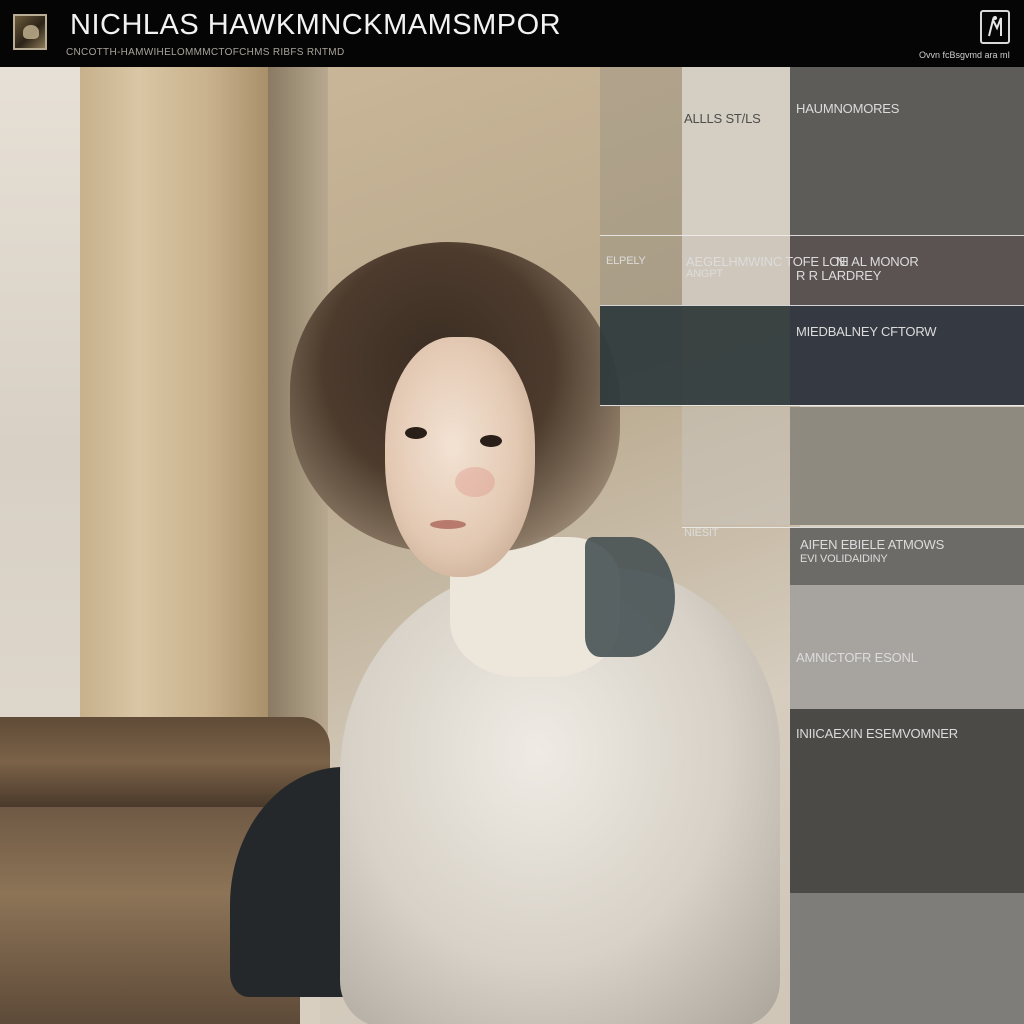  What do you see at coordinates (701, 533) in the screenshot?
I see `swatch-label: NIESIT` at bounding box center [701, 533].